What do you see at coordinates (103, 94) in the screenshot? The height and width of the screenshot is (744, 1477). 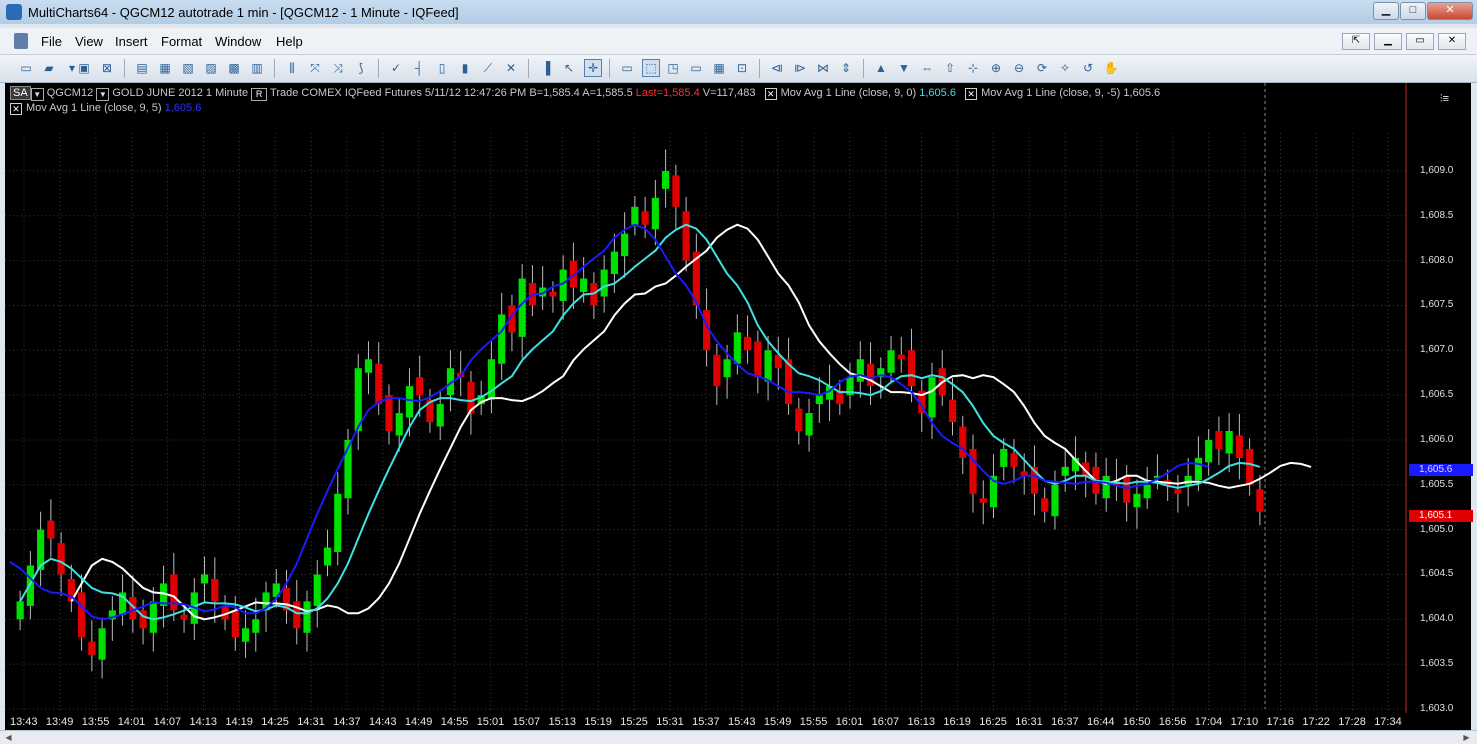 I see `symbol-dropdown: ▼` at bounding box center [103, 94].